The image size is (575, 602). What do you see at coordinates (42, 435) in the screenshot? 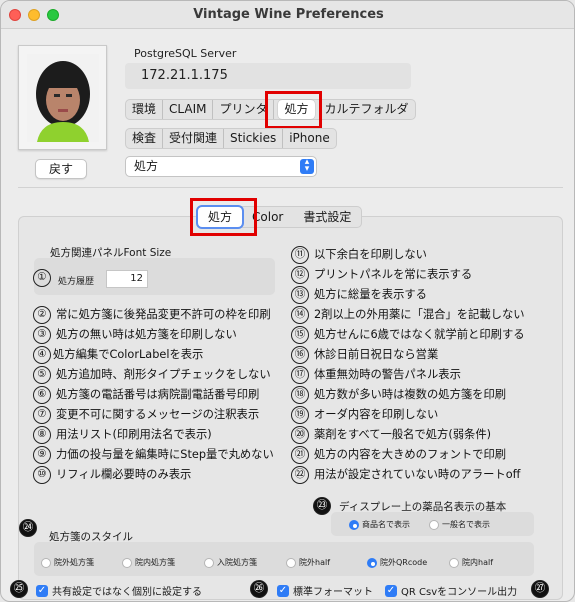
I see `marker-8: ⑧` at bounding box center [42, 435].